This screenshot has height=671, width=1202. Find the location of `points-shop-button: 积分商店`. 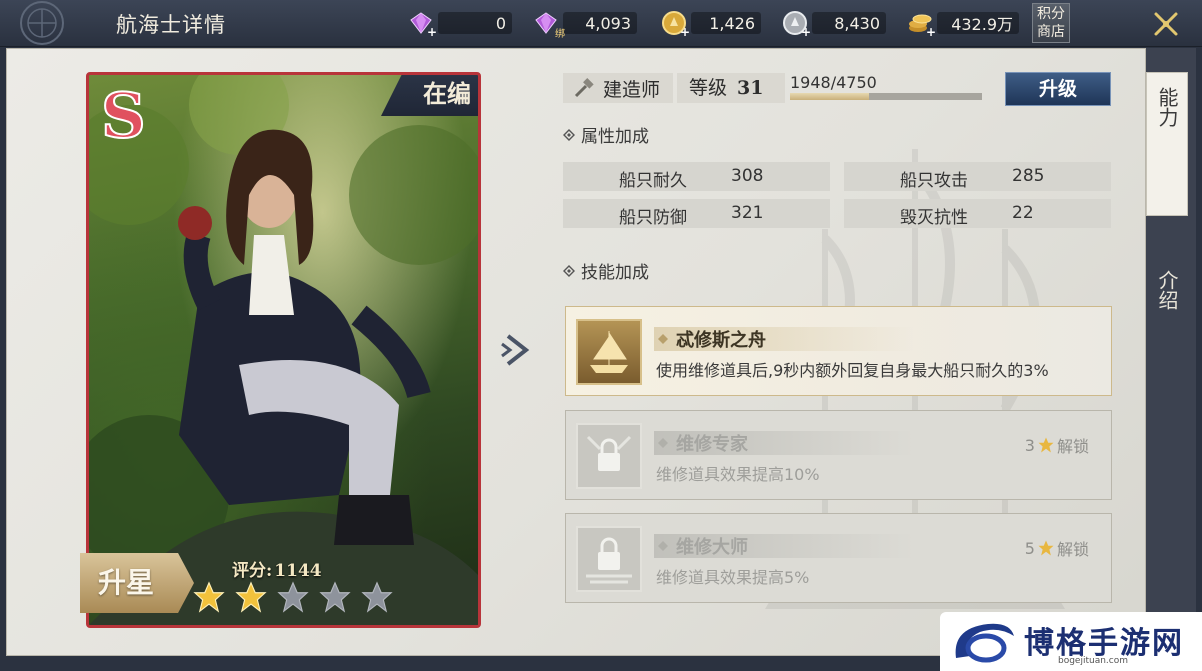

points-shop-button: 积分商店 is located at coordinates (1051, 23).